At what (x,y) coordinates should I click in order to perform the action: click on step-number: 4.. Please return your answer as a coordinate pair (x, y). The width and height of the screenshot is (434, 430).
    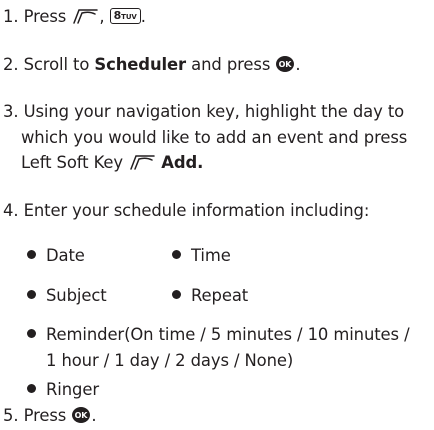
    Looking at the image, I should click on (11, 210).